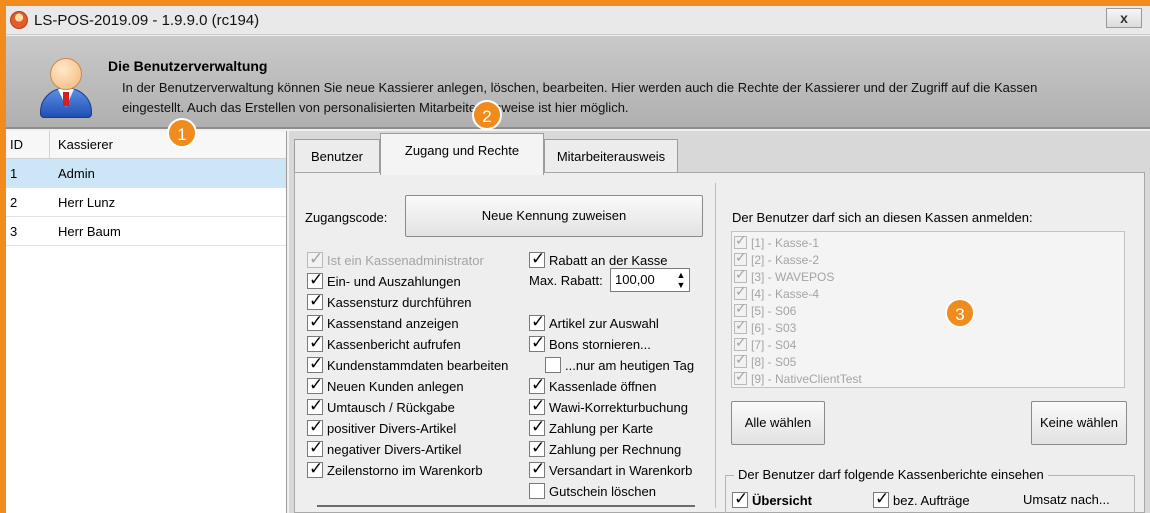 The width and height of the screenshot is (1150, 513). I want to click on checkbox-right: Kassenstand anzeigen, so click(383, 322).